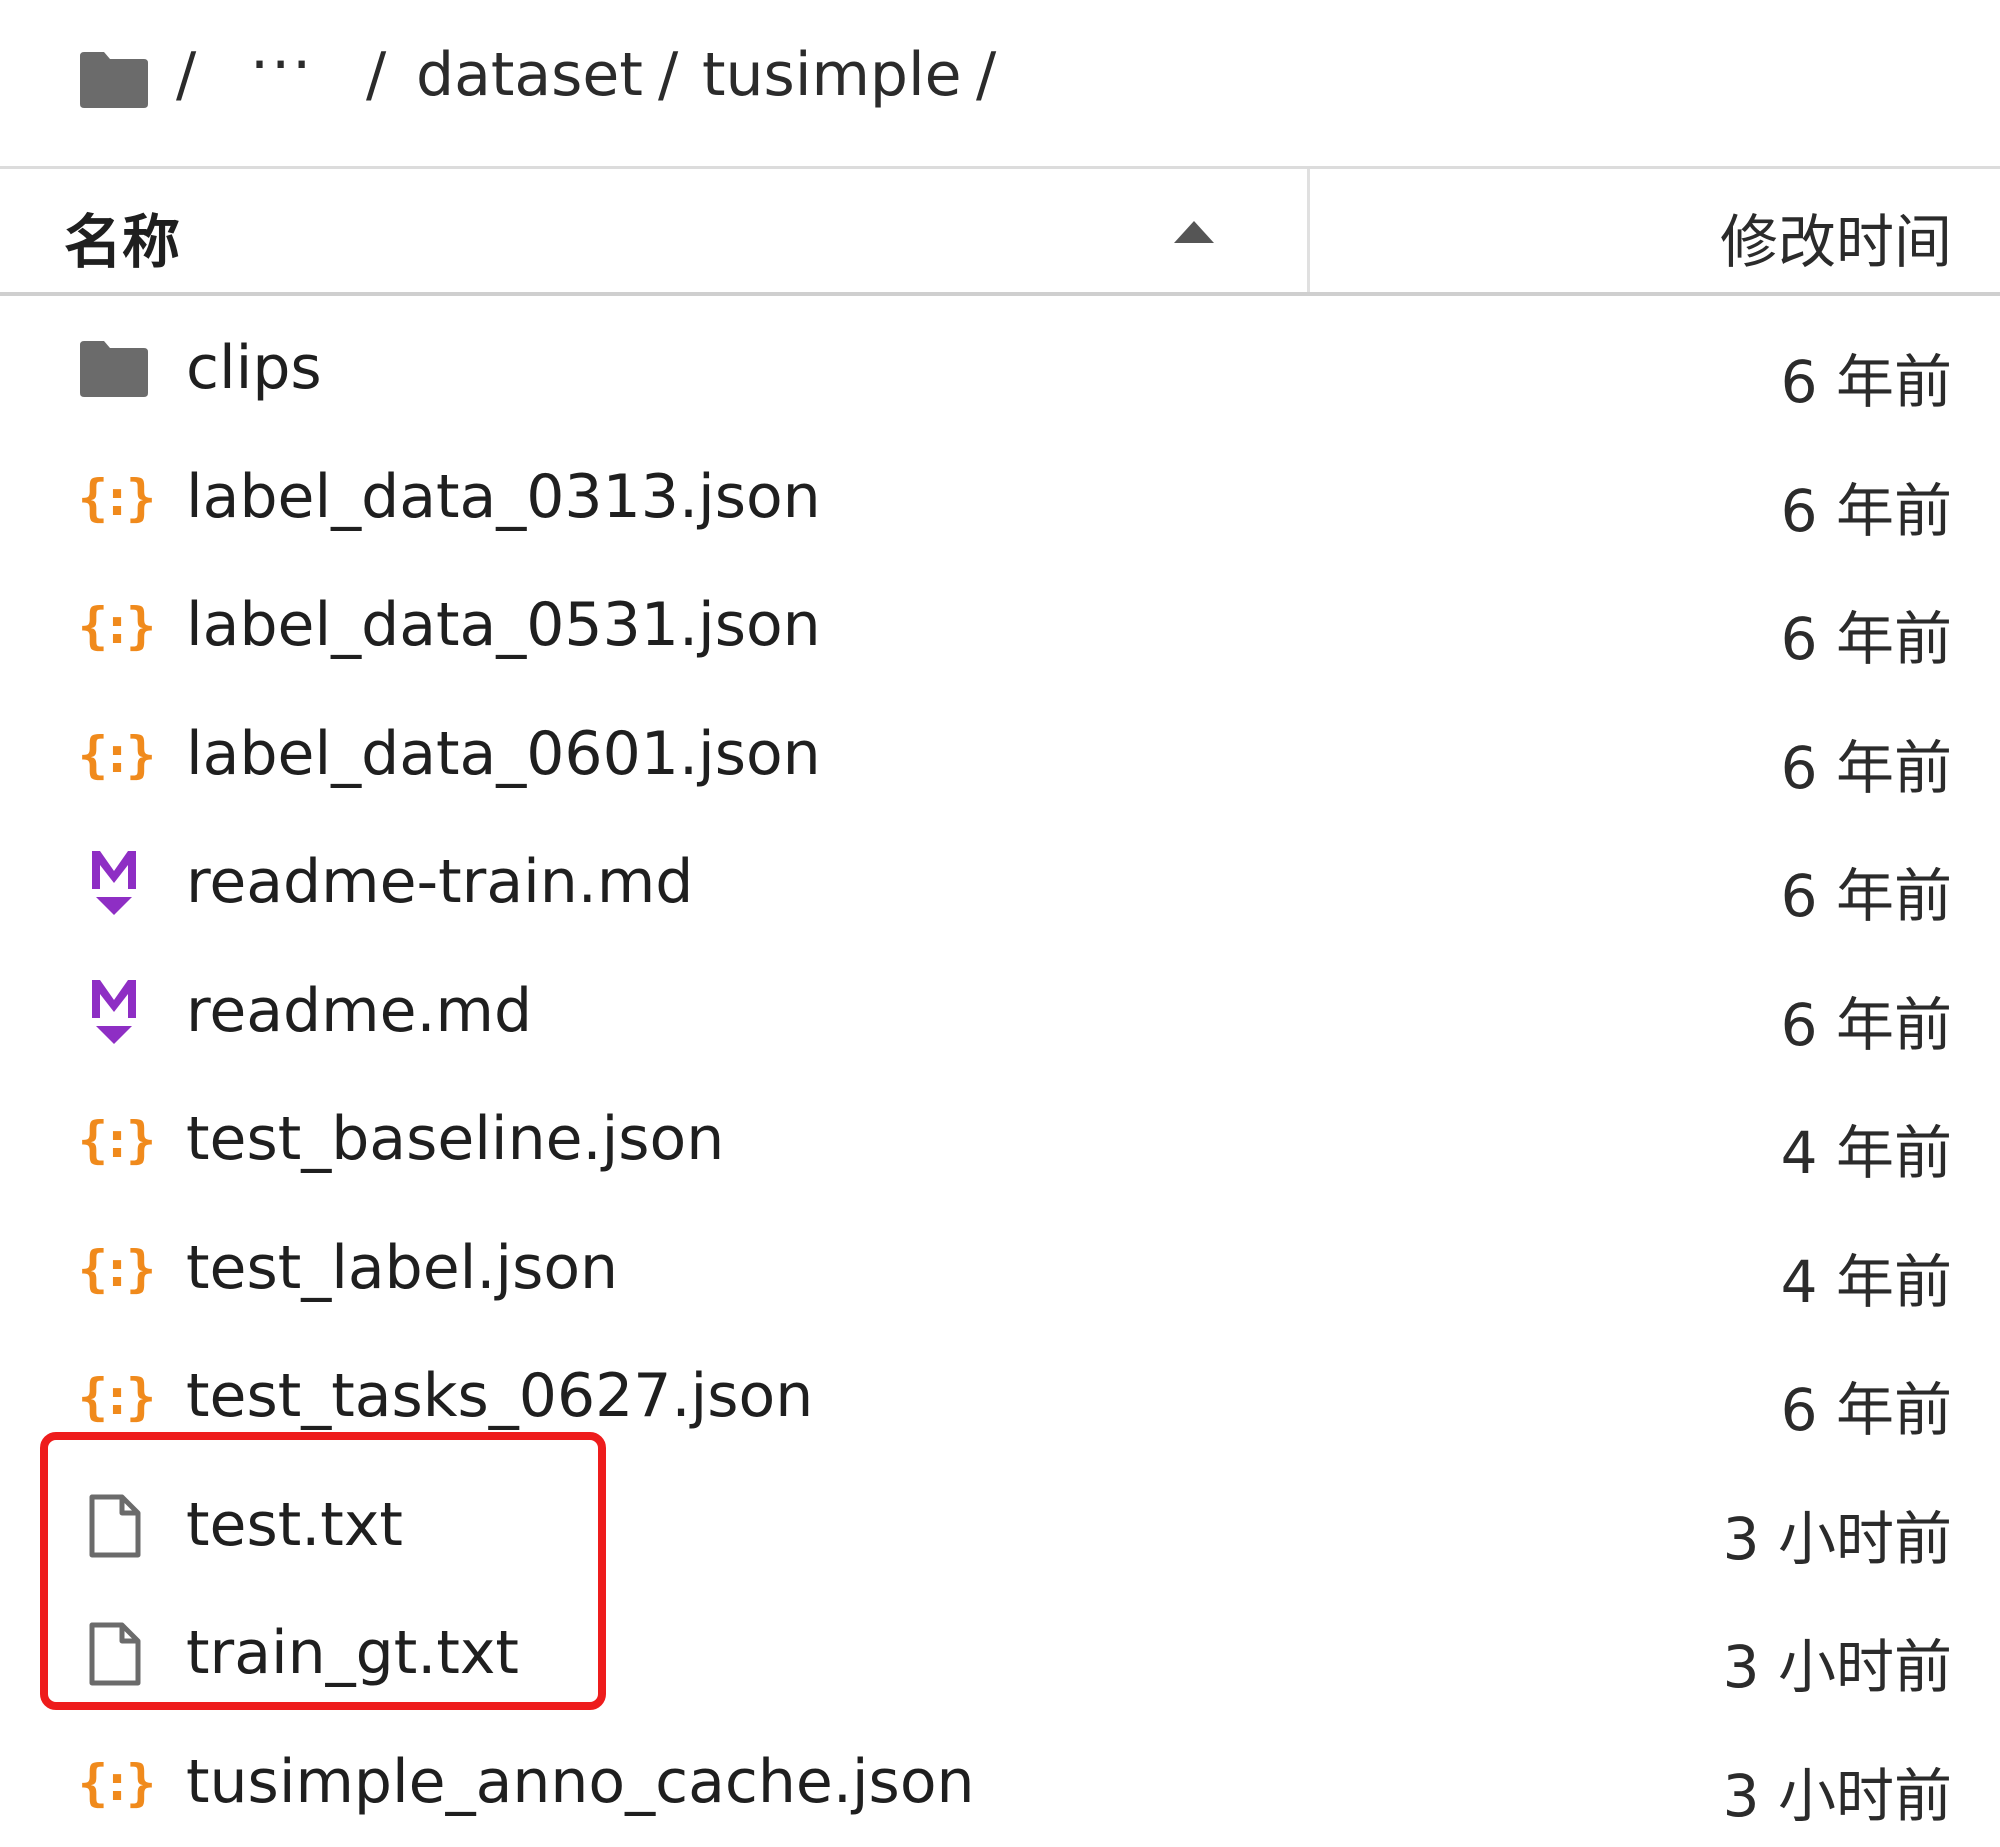 Image resolution: width=2000 pixels, height=1847 pixels. Describe the element at coordinates (1000, 883) in the screenshot. I see `file-row-readme-train: readme-train.md 6 年前` at that location.